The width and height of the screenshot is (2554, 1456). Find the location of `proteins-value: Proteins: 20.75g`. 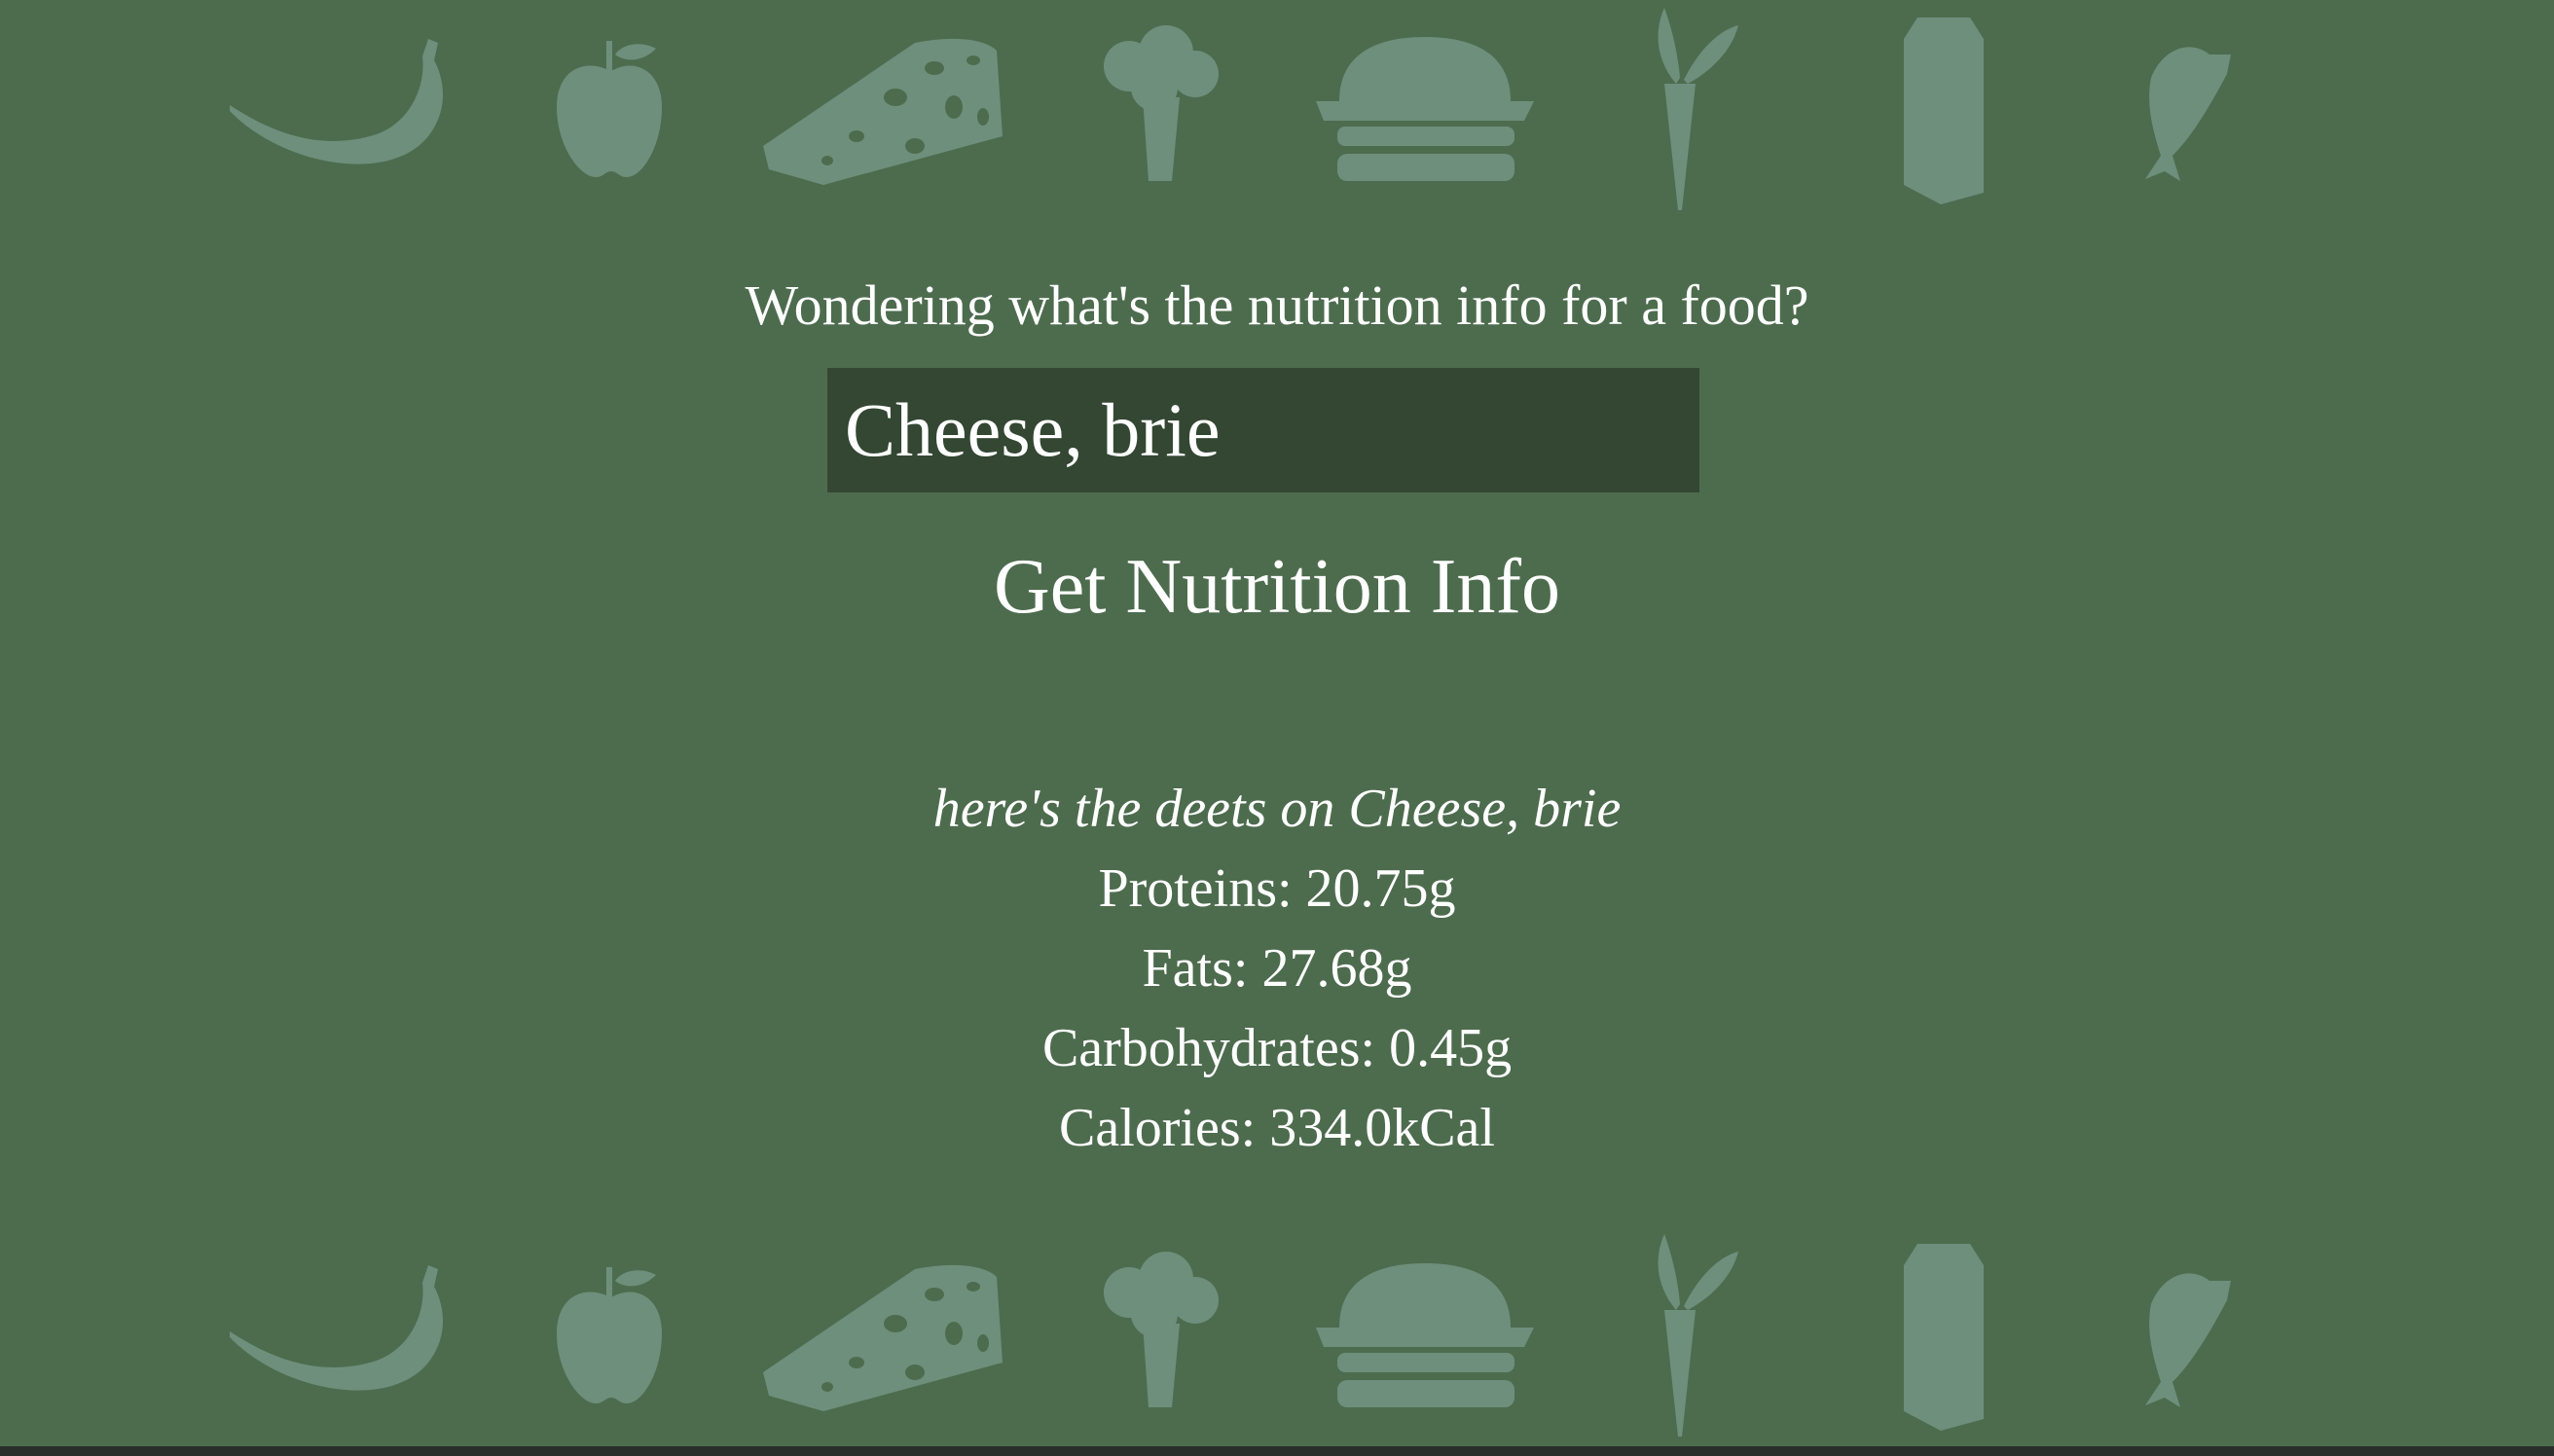

proteins-value: Proteins: 20.75g is located at coordinates (1277, 888).